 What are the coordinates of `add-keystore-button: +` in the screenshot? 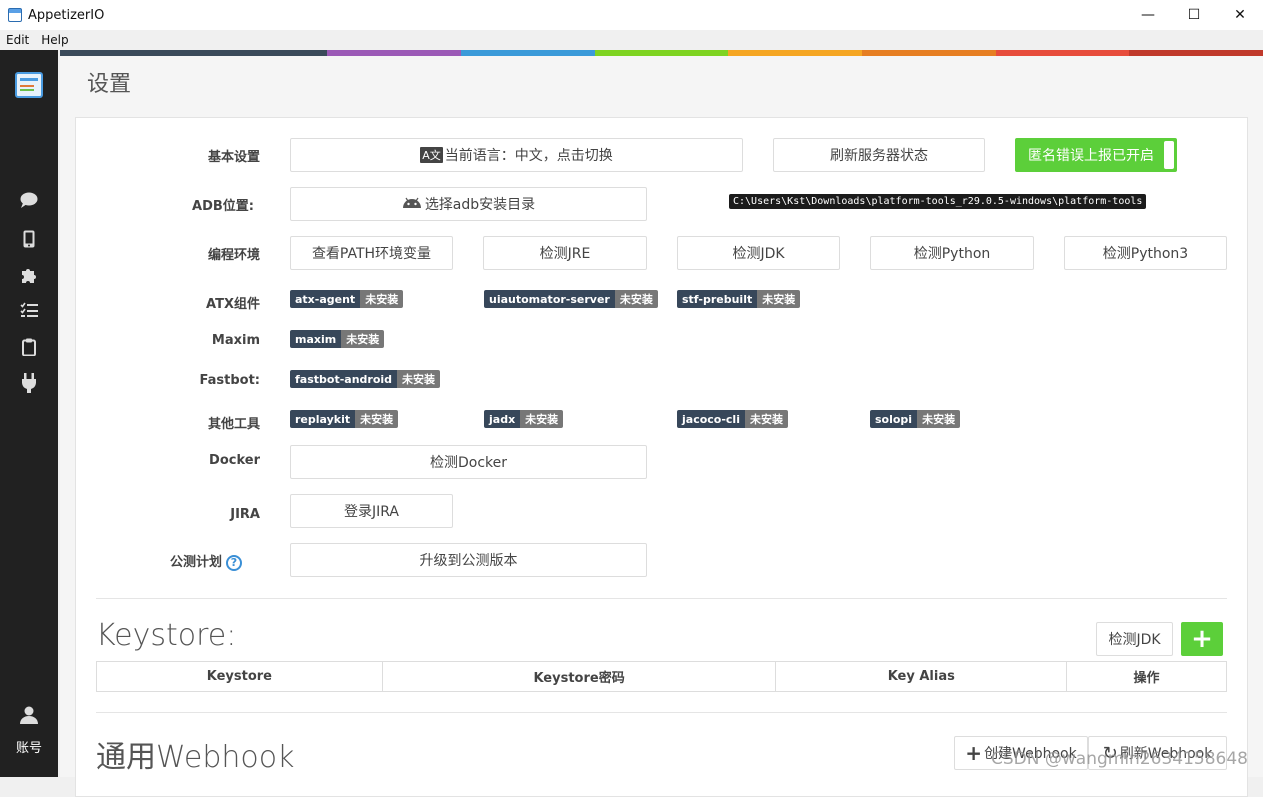 It's located at (1202, 639).